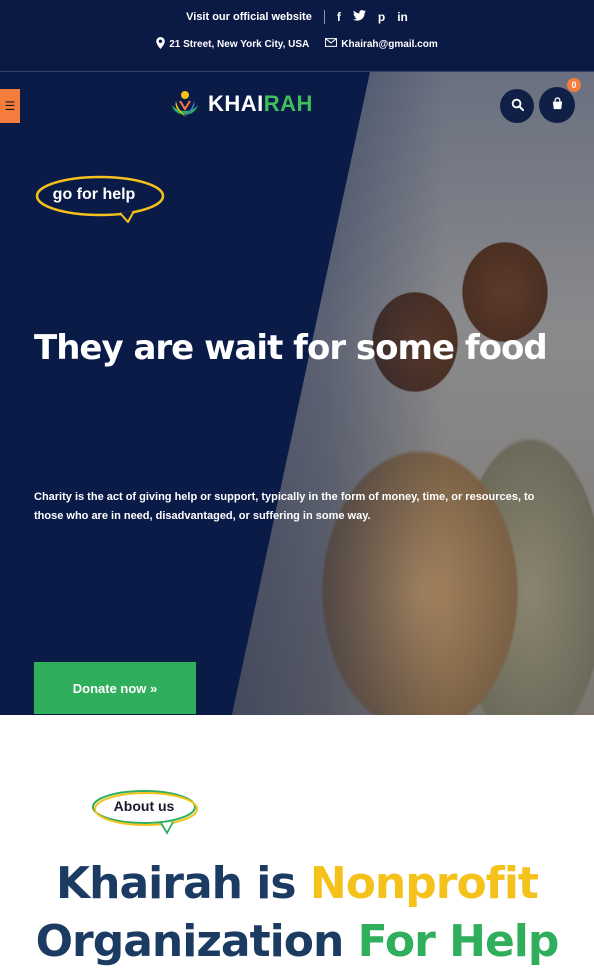  Describe the element at coordinates (574, 85) in the screenshot. I see `cart-count-badge: 0` at that location.